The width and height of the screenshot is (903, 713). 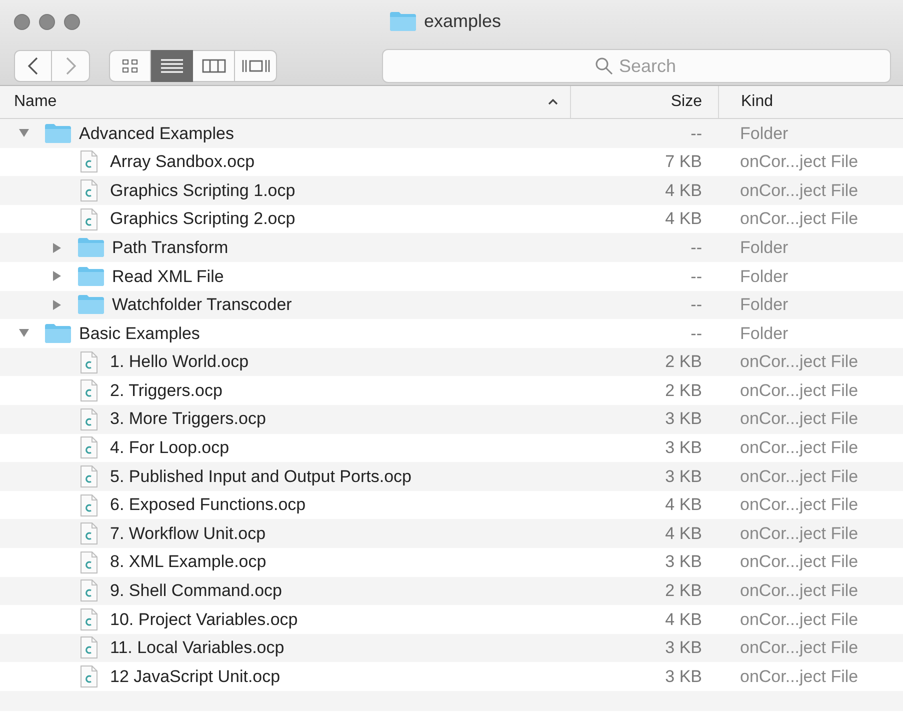 I want to click on column-header-cell: Size, so click(x=644, y=102).